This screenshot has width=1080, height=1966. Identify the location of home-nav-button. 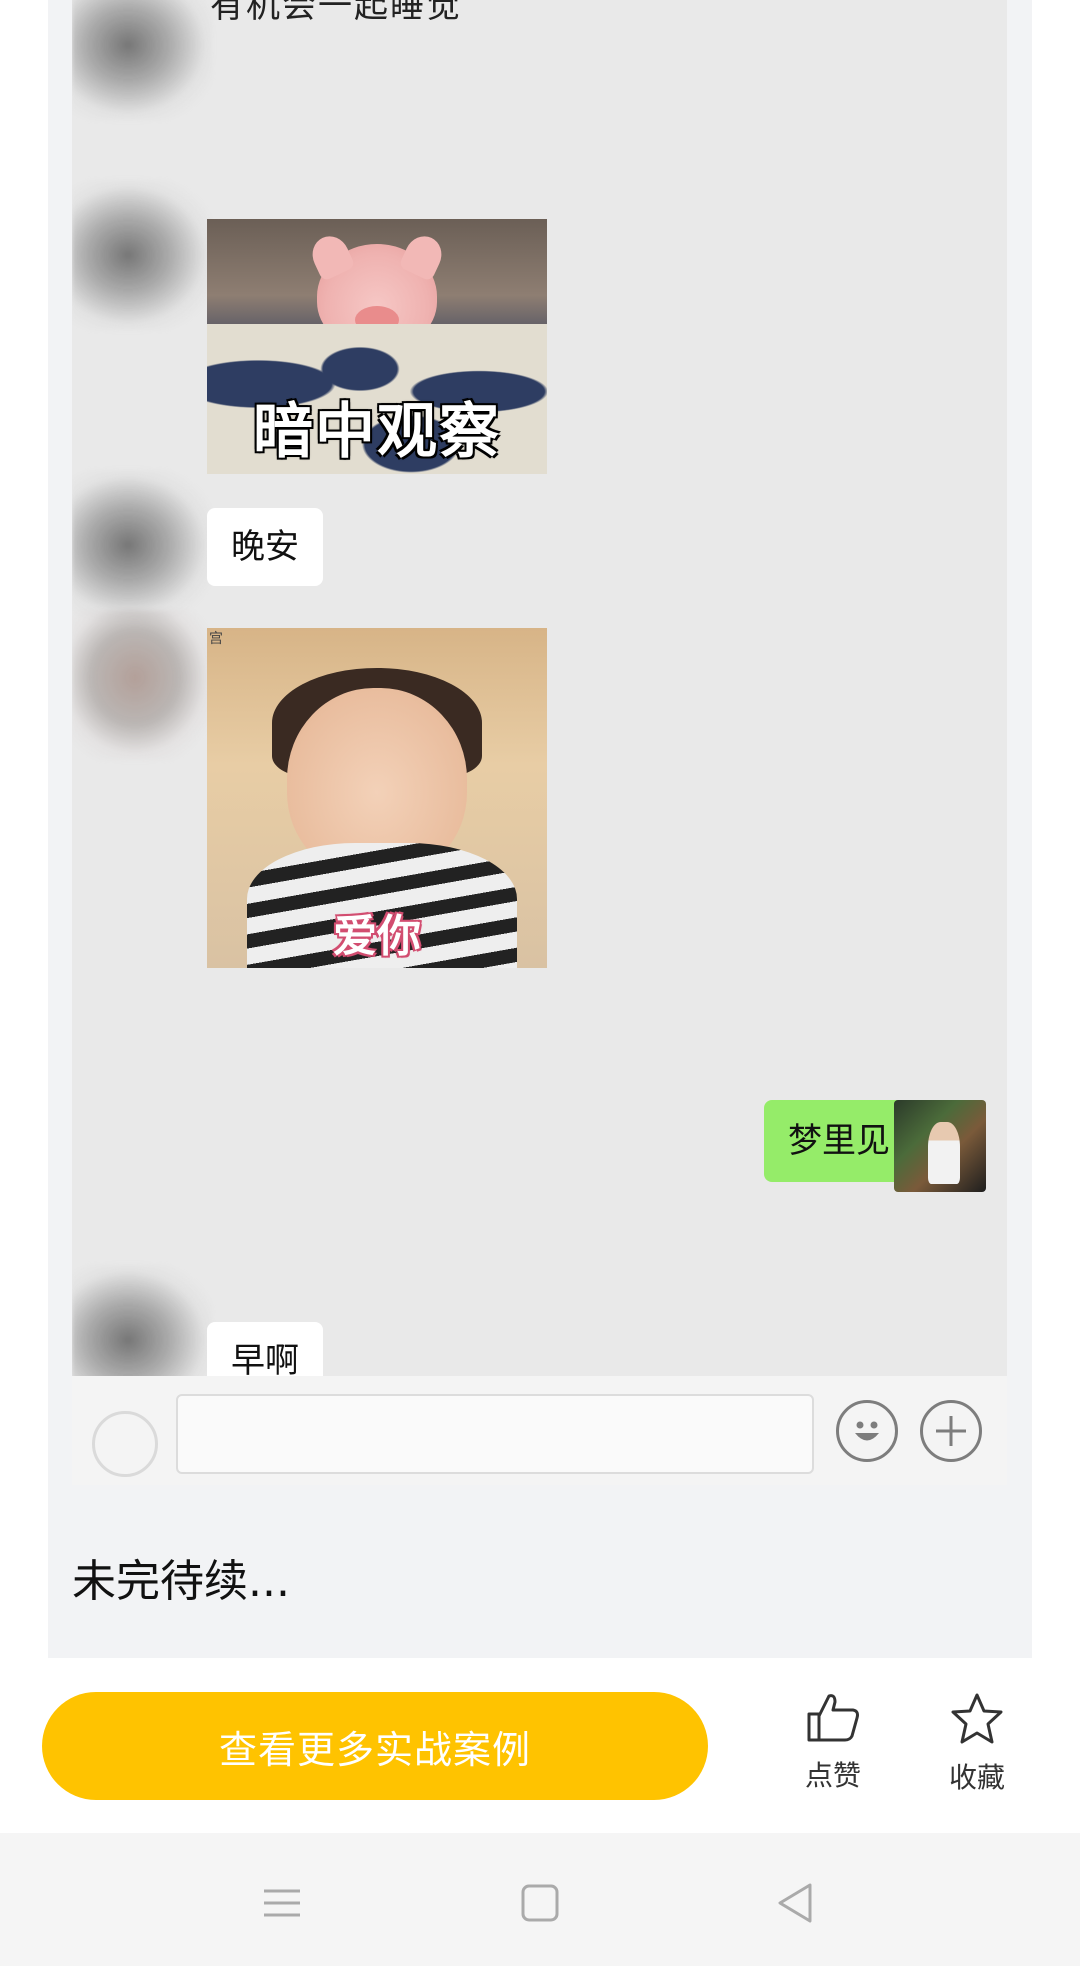
(540, 1903).